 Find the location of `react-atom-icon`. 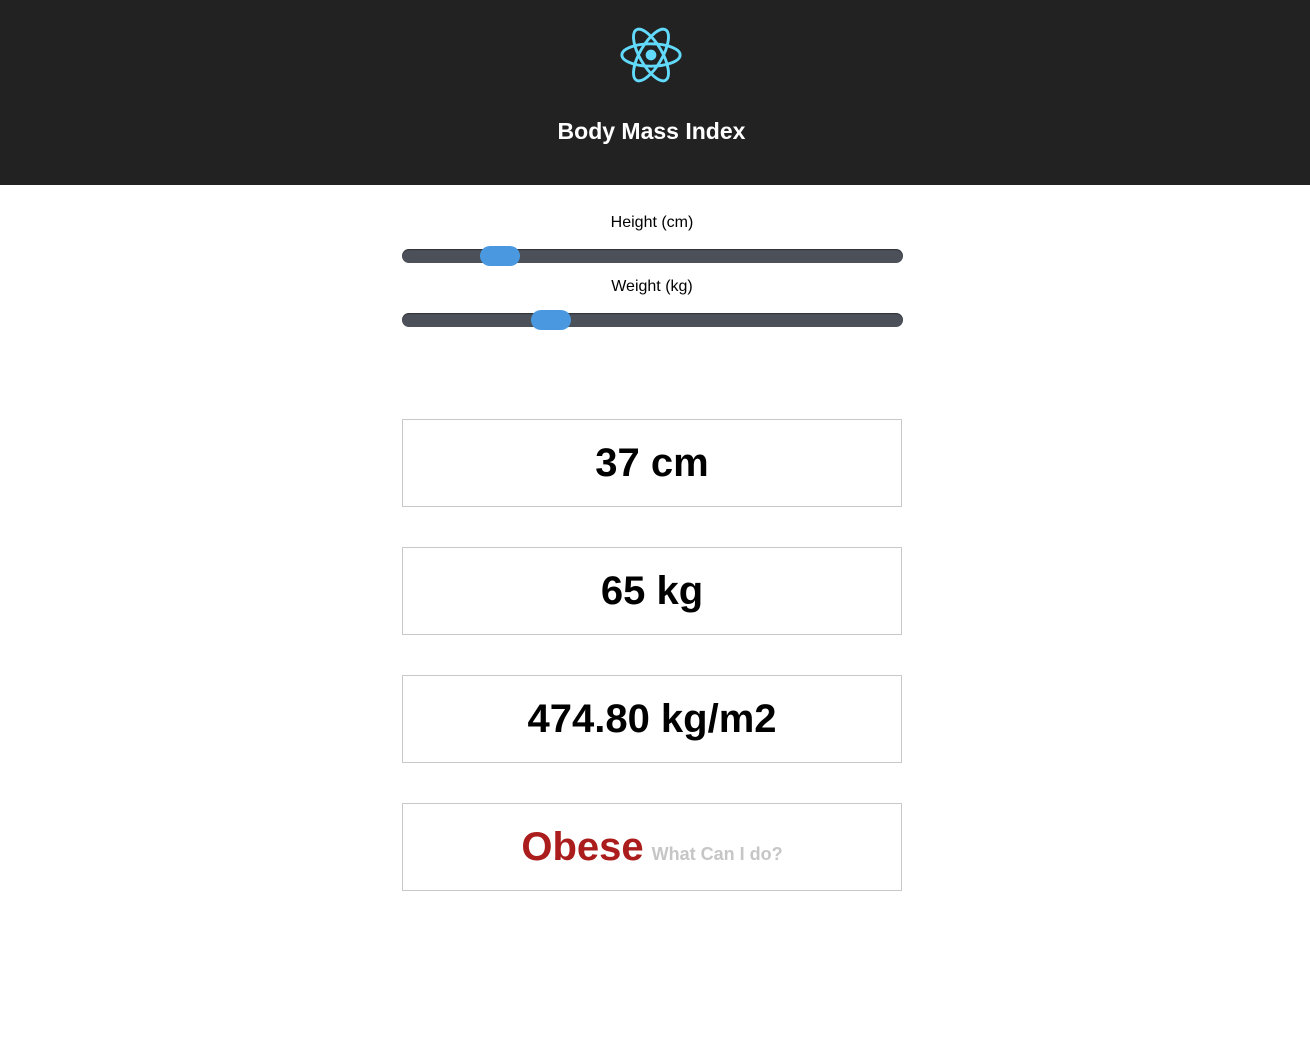

react-atom-icon is located at coordinates (651, 55).